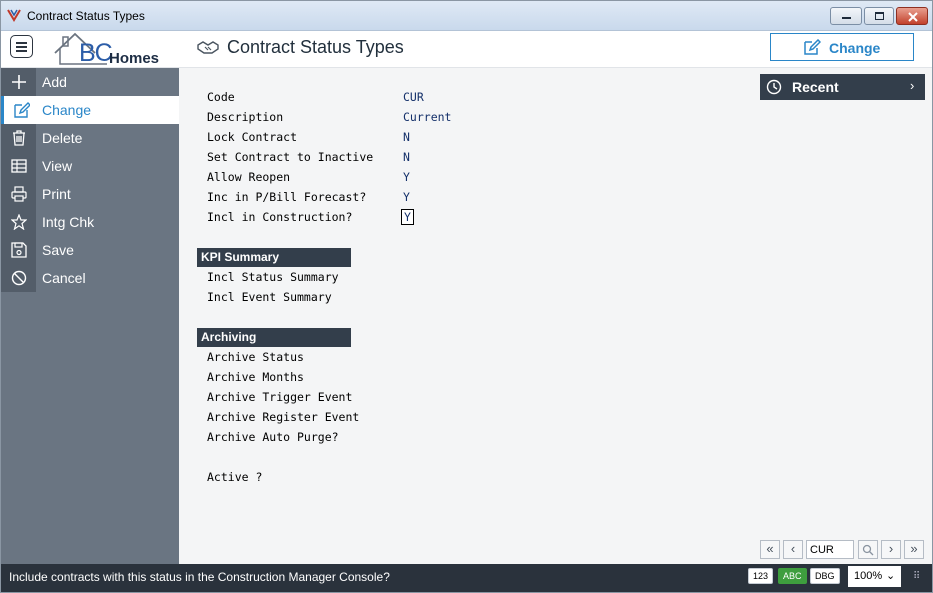 This screenshot has height=593, width=933. What do you see at coordinates (235, 477) in the screenshot?
I see `field-label-active: Active ?` at bounding box center [235, 477].